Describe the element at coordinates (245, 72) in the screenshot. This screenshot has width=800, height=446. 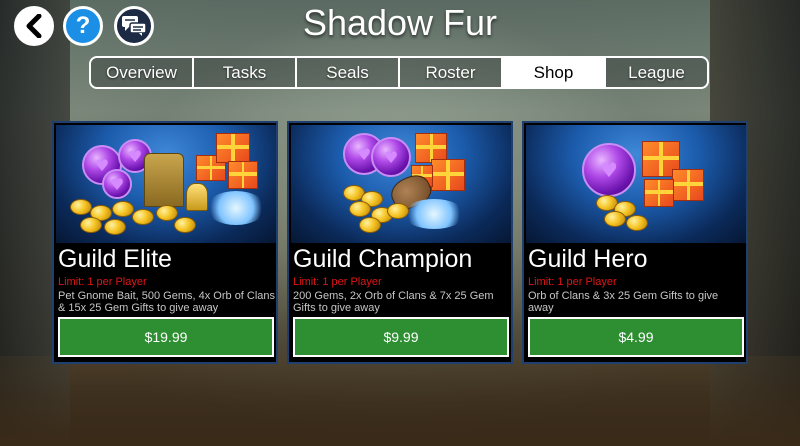
I see `tab-tasks: Tasks` at that location.